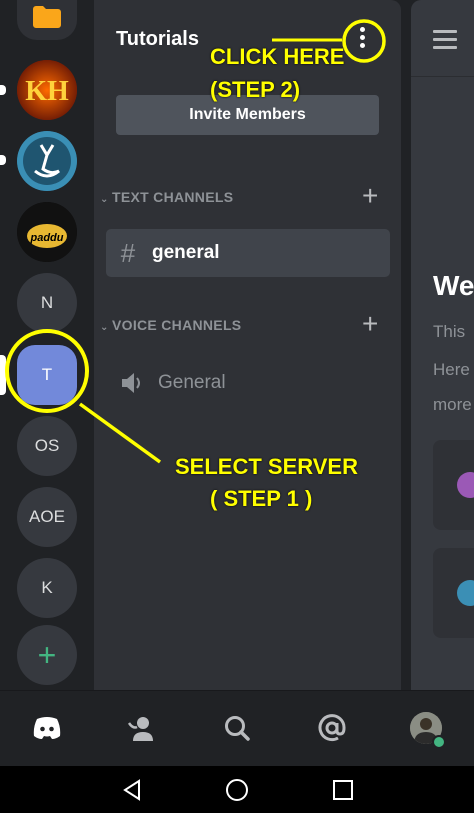  Describe the element at coordinates (266, 466) in the screenshot. I see `annotation-step1-line1: SELECT SERVER` at that location.